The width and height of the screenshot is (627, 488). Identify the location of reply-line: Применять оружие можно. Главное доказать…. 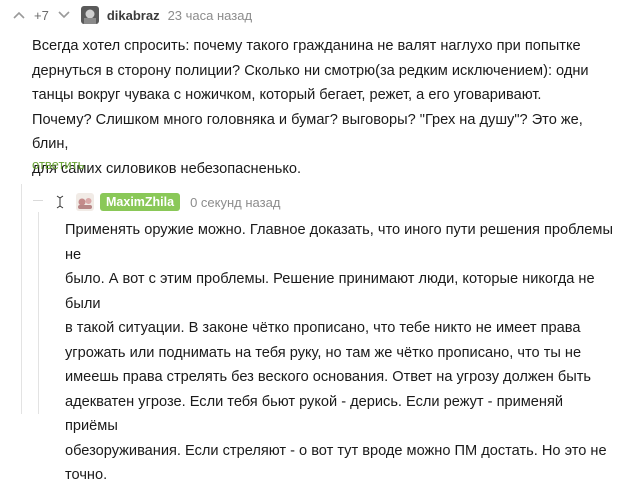
(339, 242).